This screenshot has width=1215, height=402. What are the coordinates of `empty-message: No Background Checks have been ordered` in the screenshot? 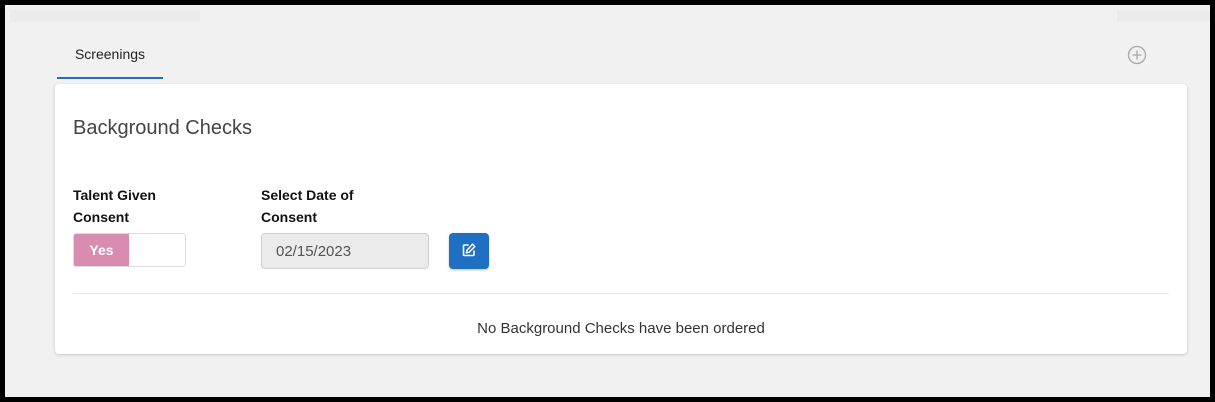 It's located at (621, 328).